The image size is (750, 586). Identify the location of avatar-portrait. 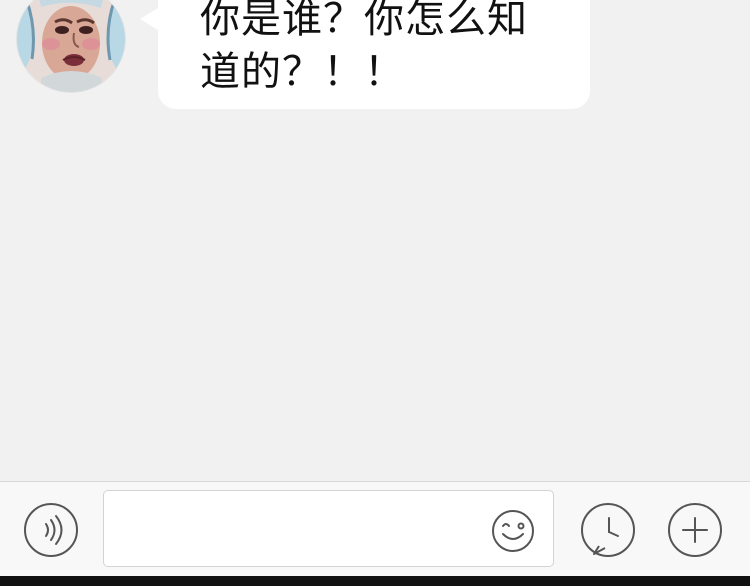
(71, 46).